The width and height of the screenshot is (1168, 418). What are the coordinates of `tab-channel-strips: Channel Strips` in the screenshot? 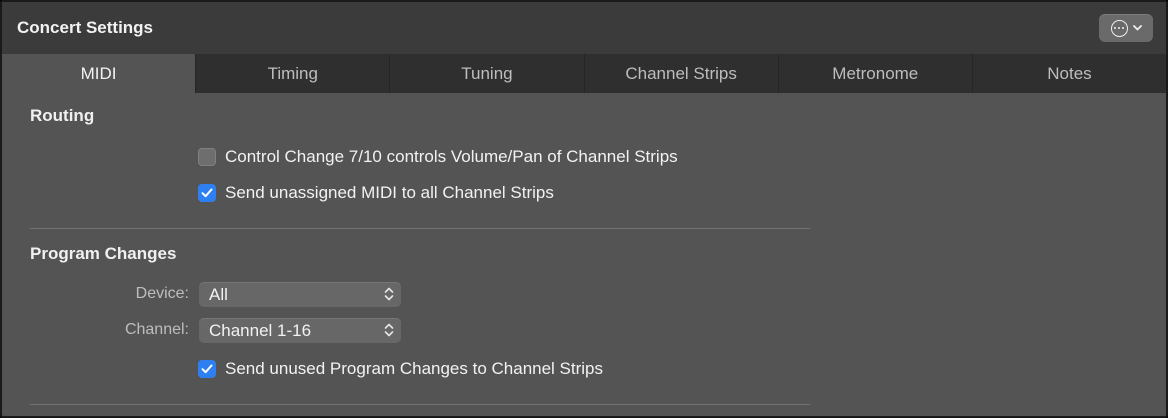 It's located at (680, 73).